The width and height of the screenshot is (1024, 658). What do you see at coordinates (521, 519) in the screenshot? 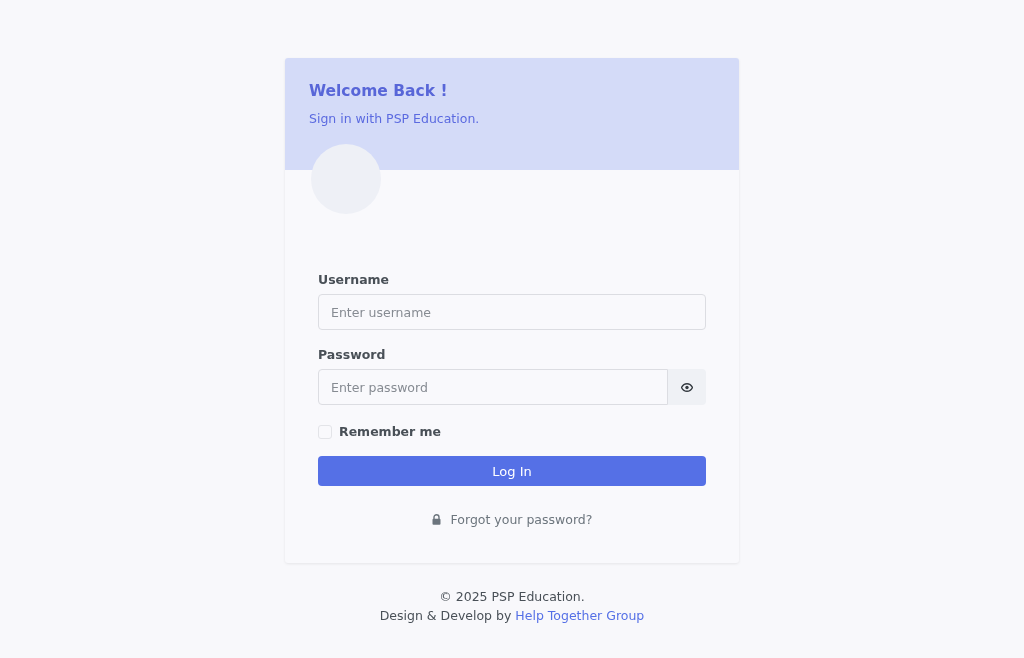
I see `forgot-password-link: Forgot your password?` at bounding box center [521, 519].